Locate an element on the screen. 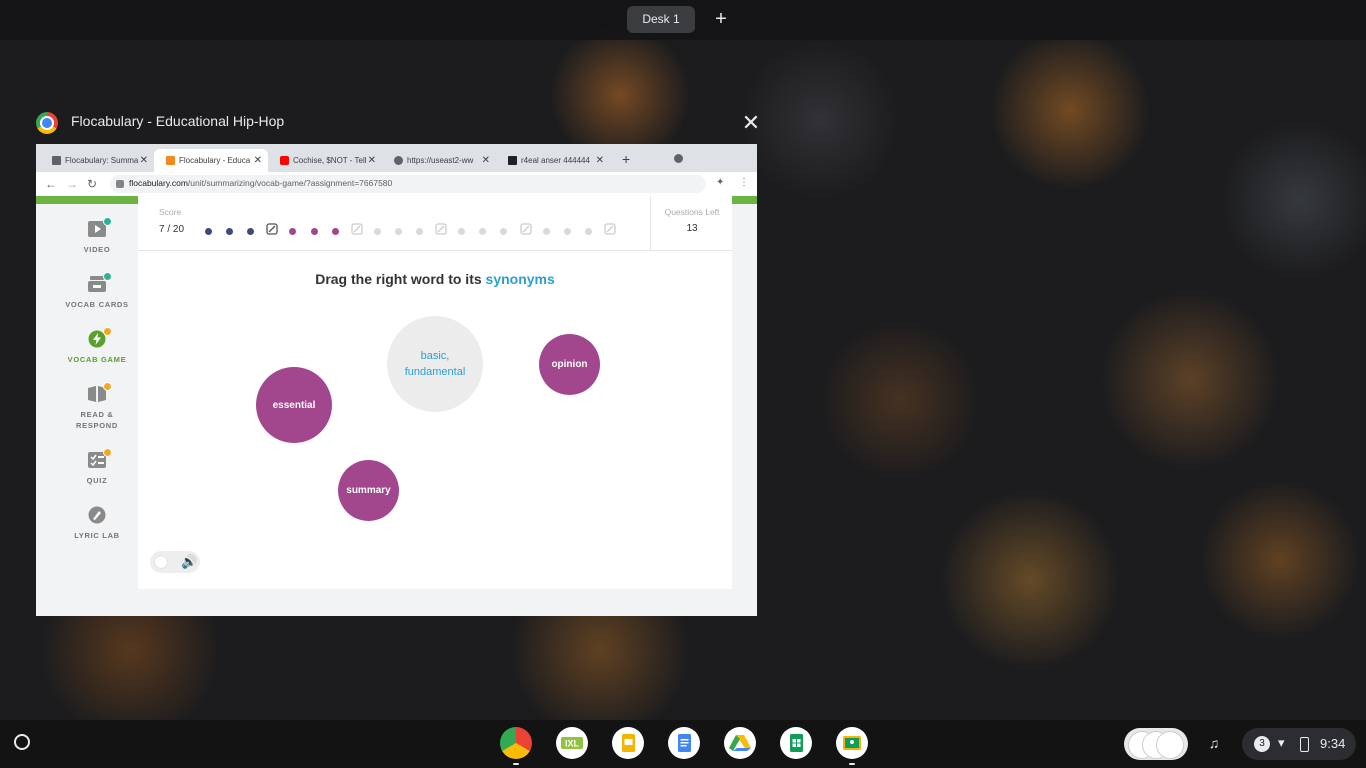 The image size is (1366, 768). sidebar-item-vocab-game: VOCAB GAME is located at coordinates (97, 346).